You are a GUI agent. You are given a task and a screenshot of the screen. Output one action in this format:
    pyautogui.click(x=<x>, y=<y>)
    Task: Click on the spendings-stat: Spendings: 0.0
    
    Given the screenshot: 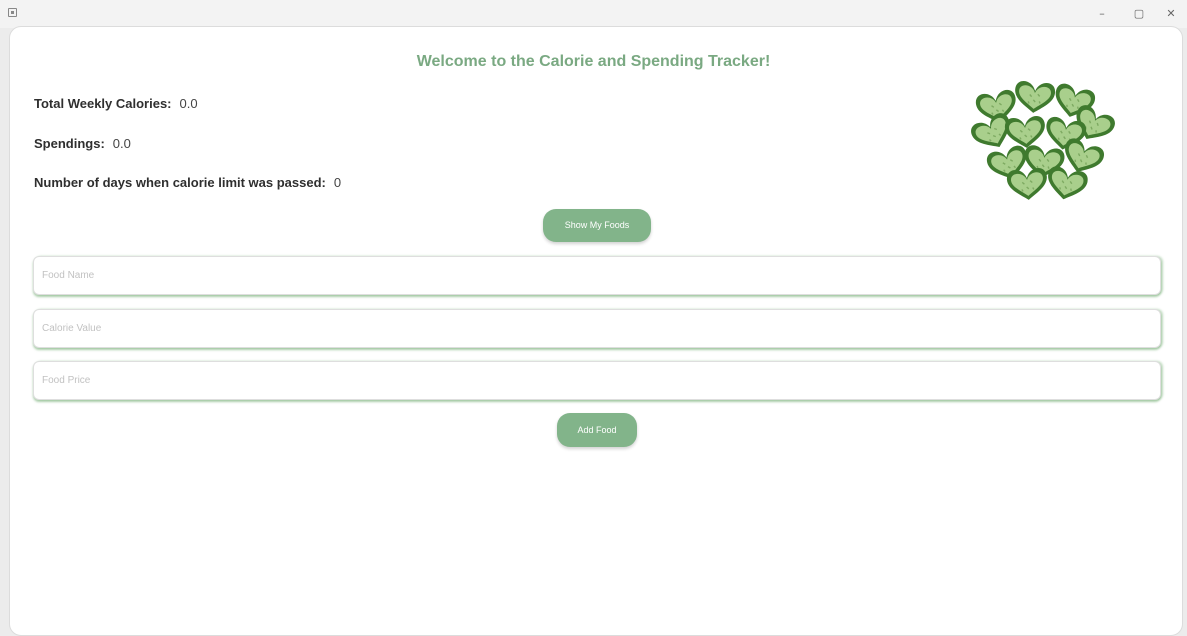 What is the action you would take?
    pyautogui.click(x=82, y=143)
    